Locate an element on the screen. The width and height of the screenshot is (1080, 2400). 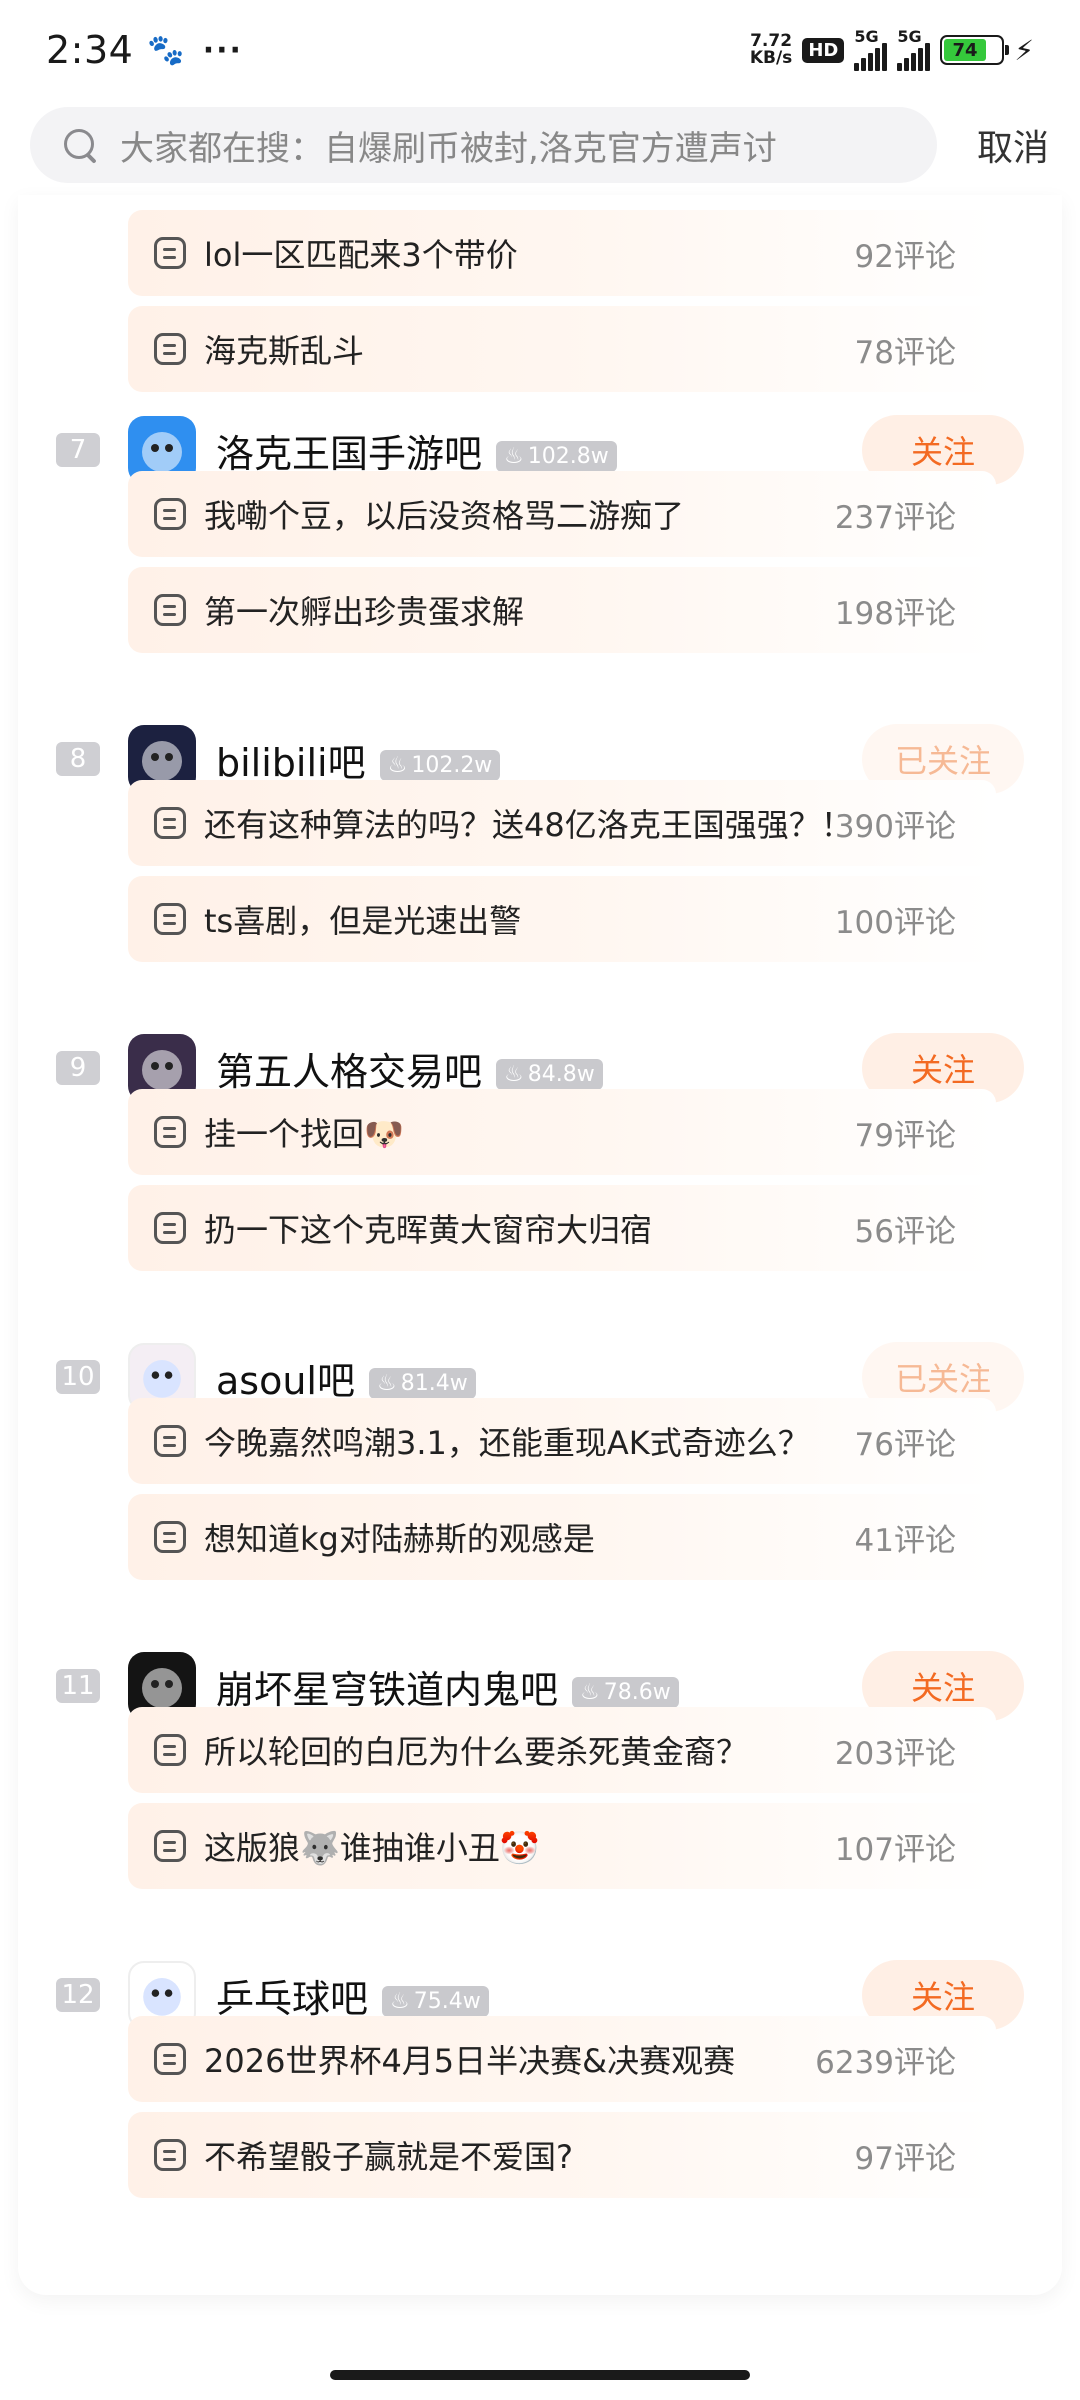
post-comment-count: 237评论 is located at coordinates (895, 517).